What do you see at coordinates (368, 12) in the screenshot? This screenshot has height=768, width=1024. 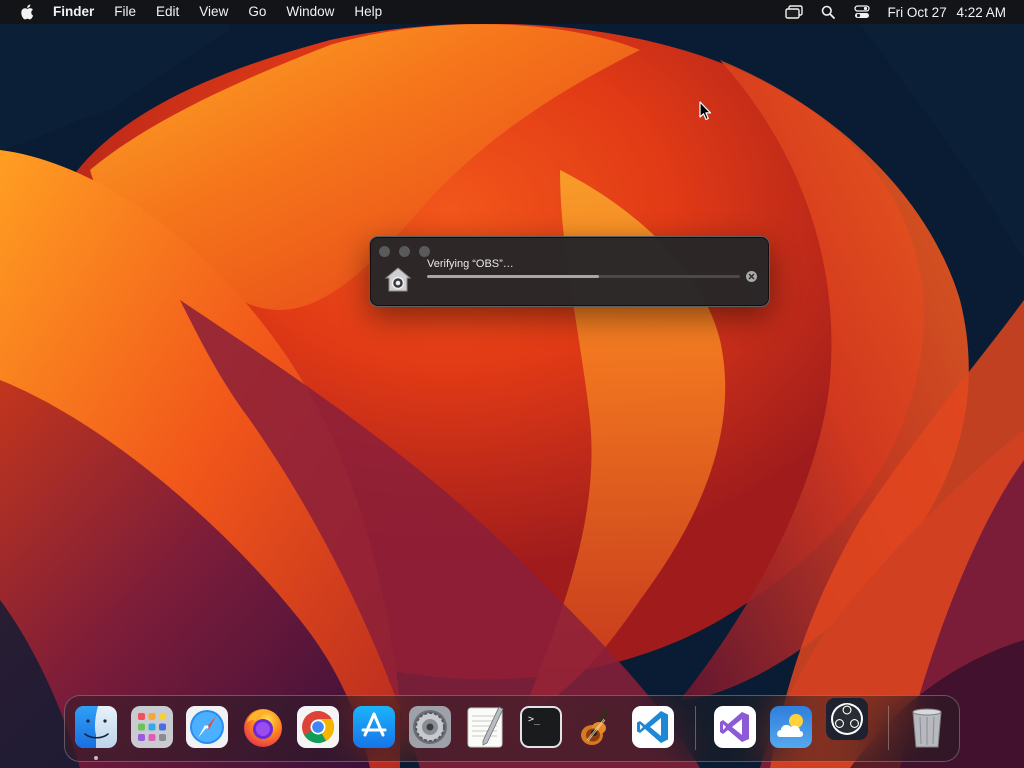 I see `menu-help: Help` at bounding box center [368, 12].